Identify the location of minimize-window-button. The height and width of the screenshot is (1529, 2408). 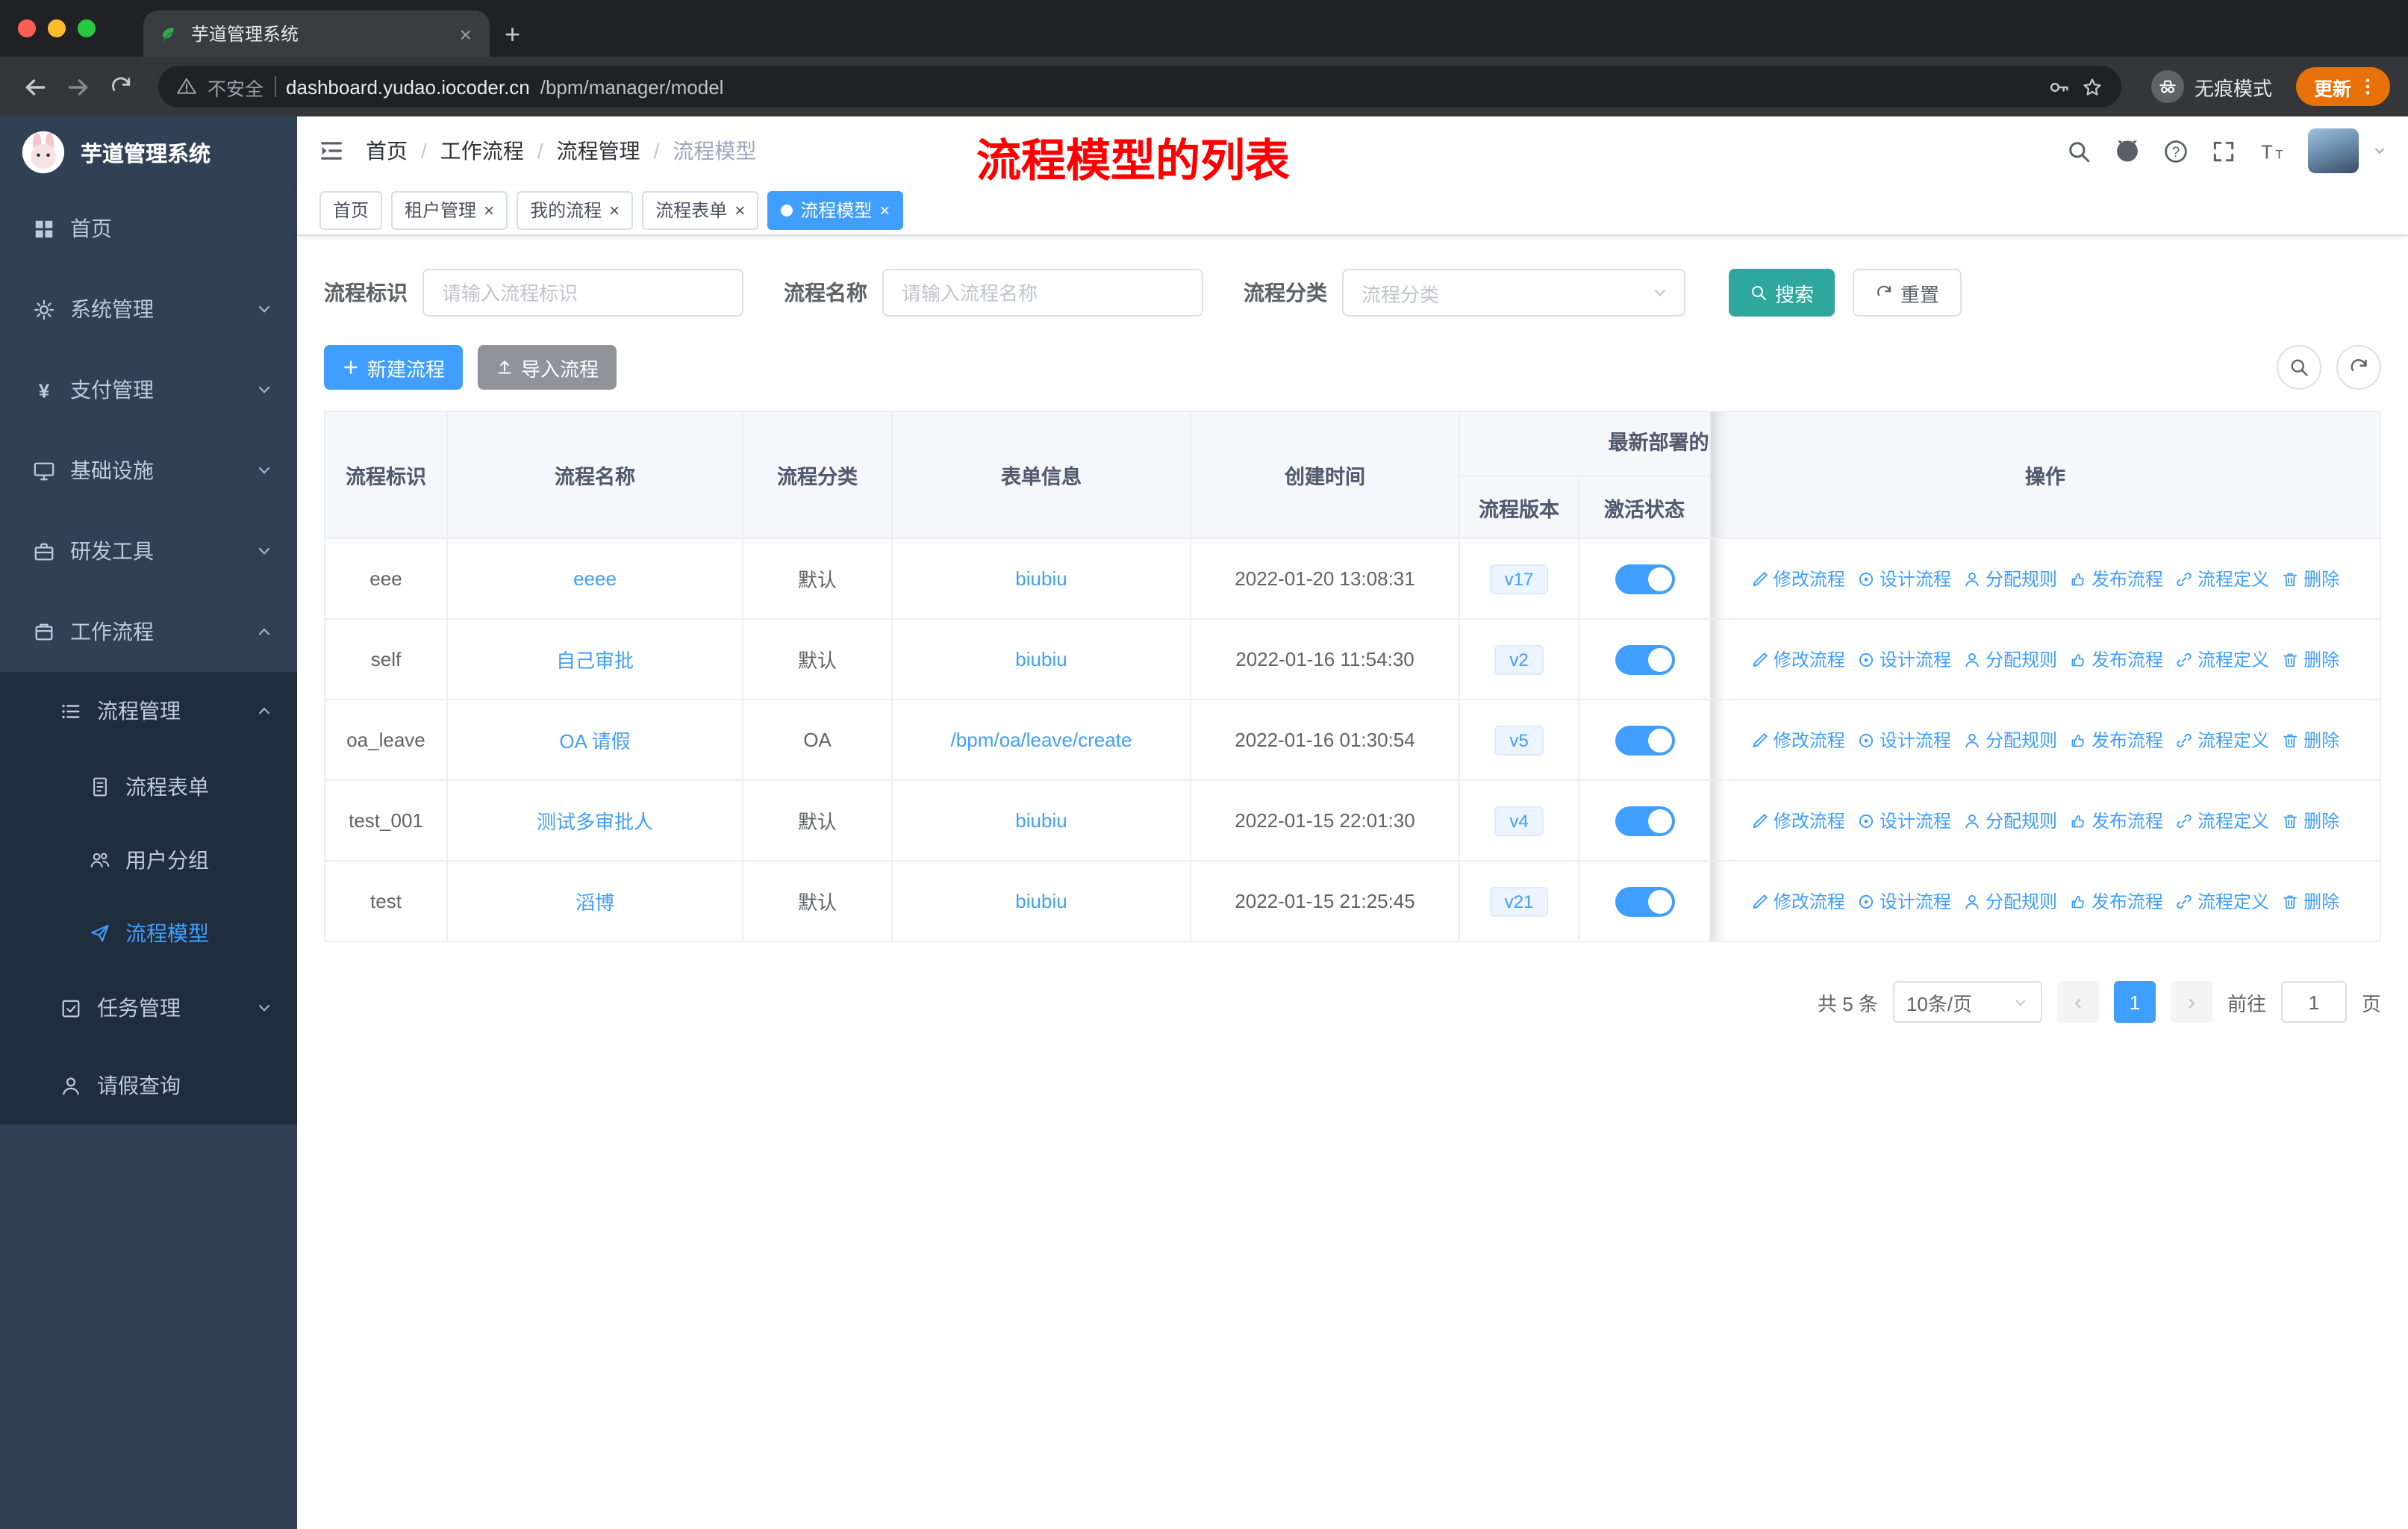
(57, 28).